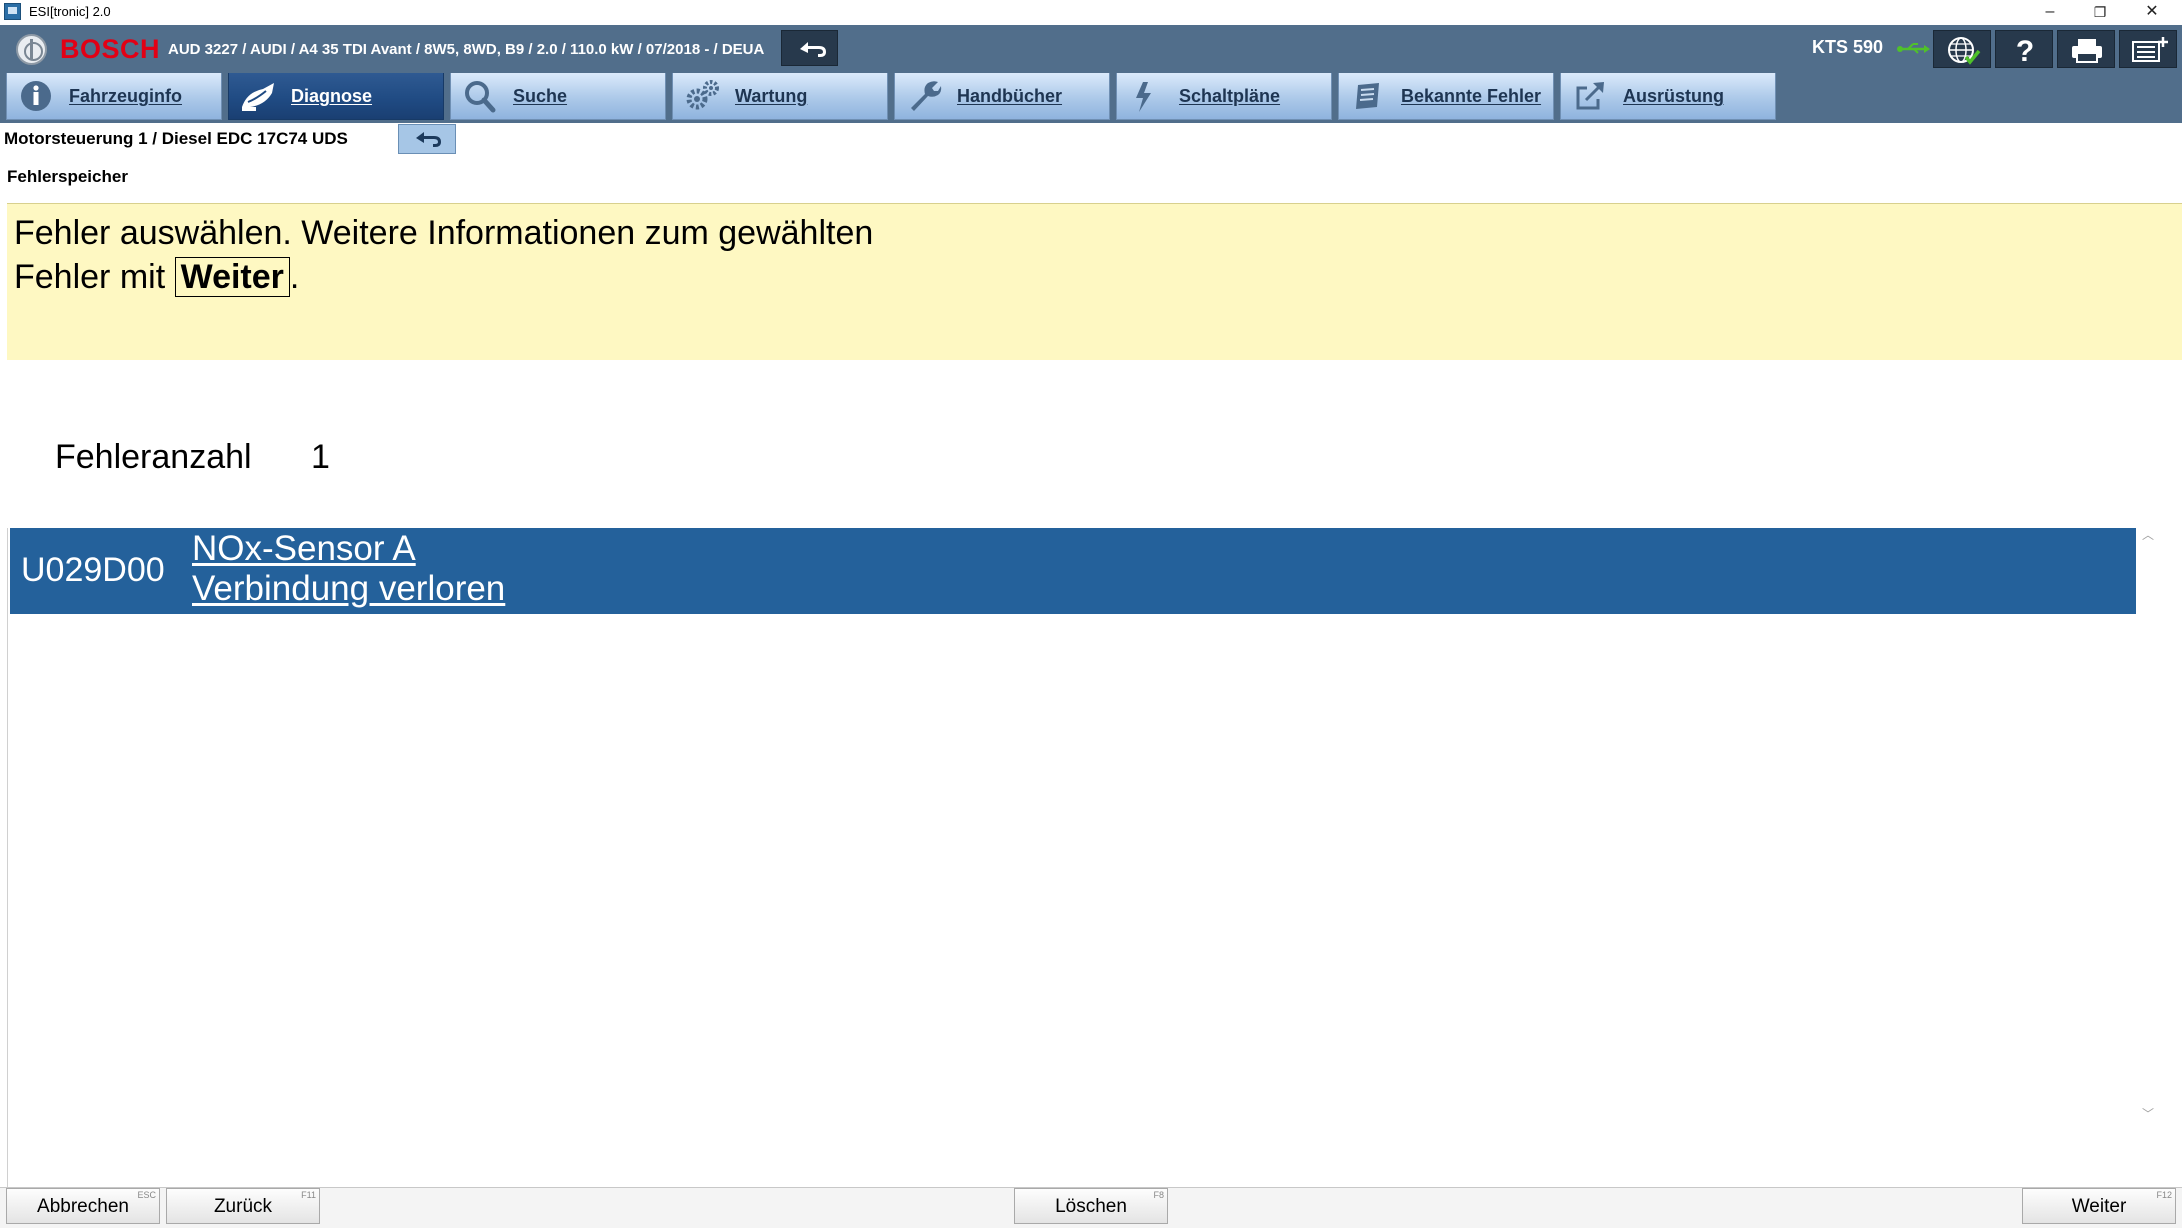 Image resolution: width=2182 pixels, height=1228 pixels. I want to click on f8-key-hint: F8, so click(1158, 1195).